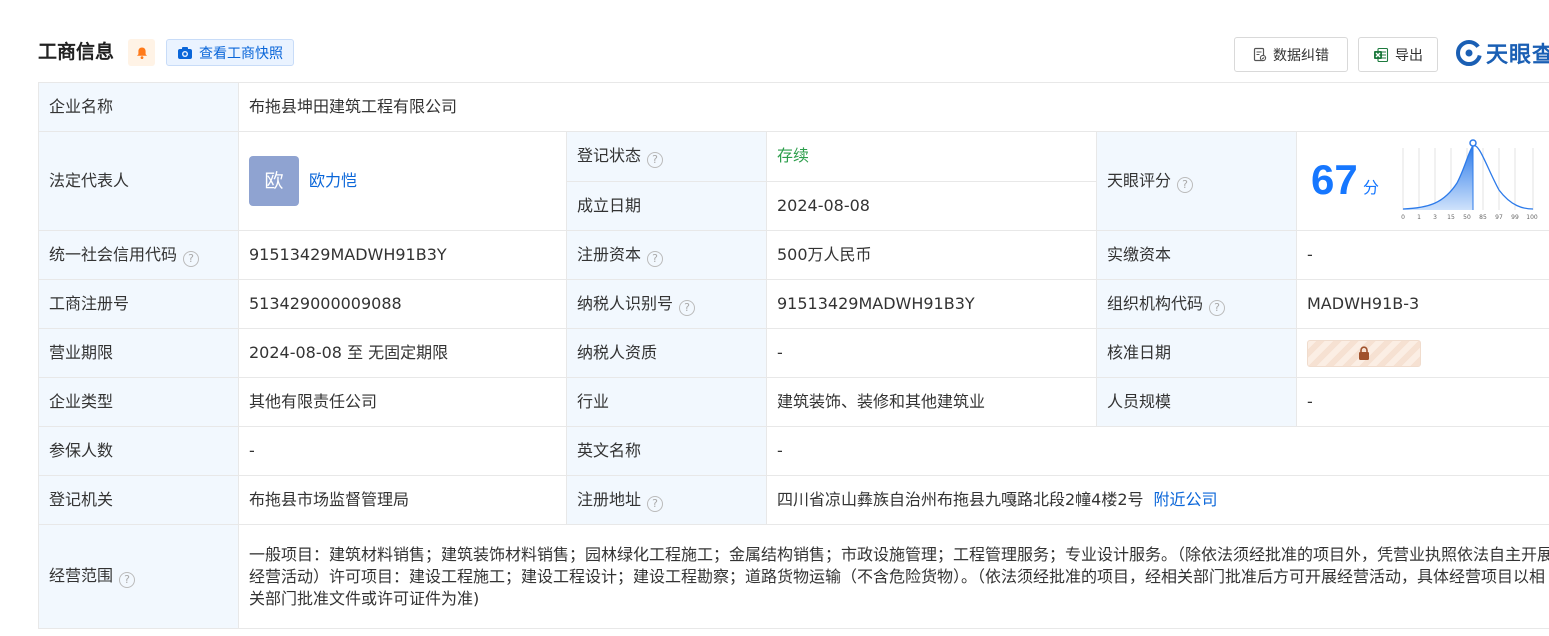 This screenshot has height=636, width=1549. I want to click on reg-status-cell: 存续, so click(931, 156).